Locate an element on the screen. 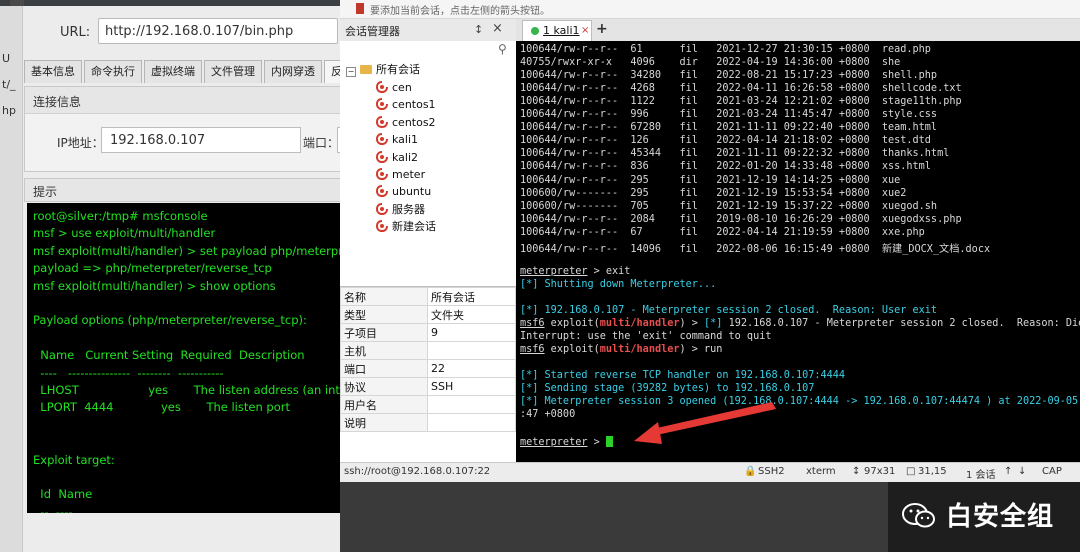 The height and width of the screenshot is (552, 1080). session-item: centos2 is located at coordinates (406, 122).